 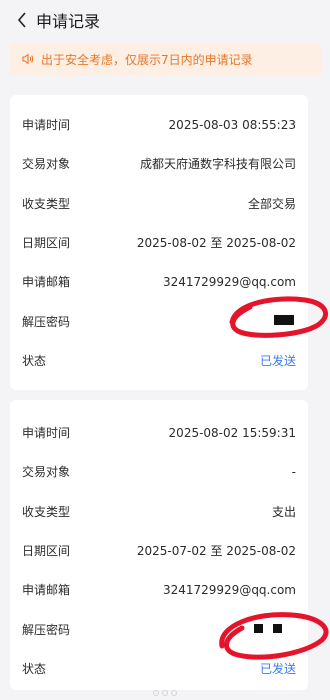 I want to click on apply-time-value: 2025-08-02 15:59:31, so click(x=232, y=432).